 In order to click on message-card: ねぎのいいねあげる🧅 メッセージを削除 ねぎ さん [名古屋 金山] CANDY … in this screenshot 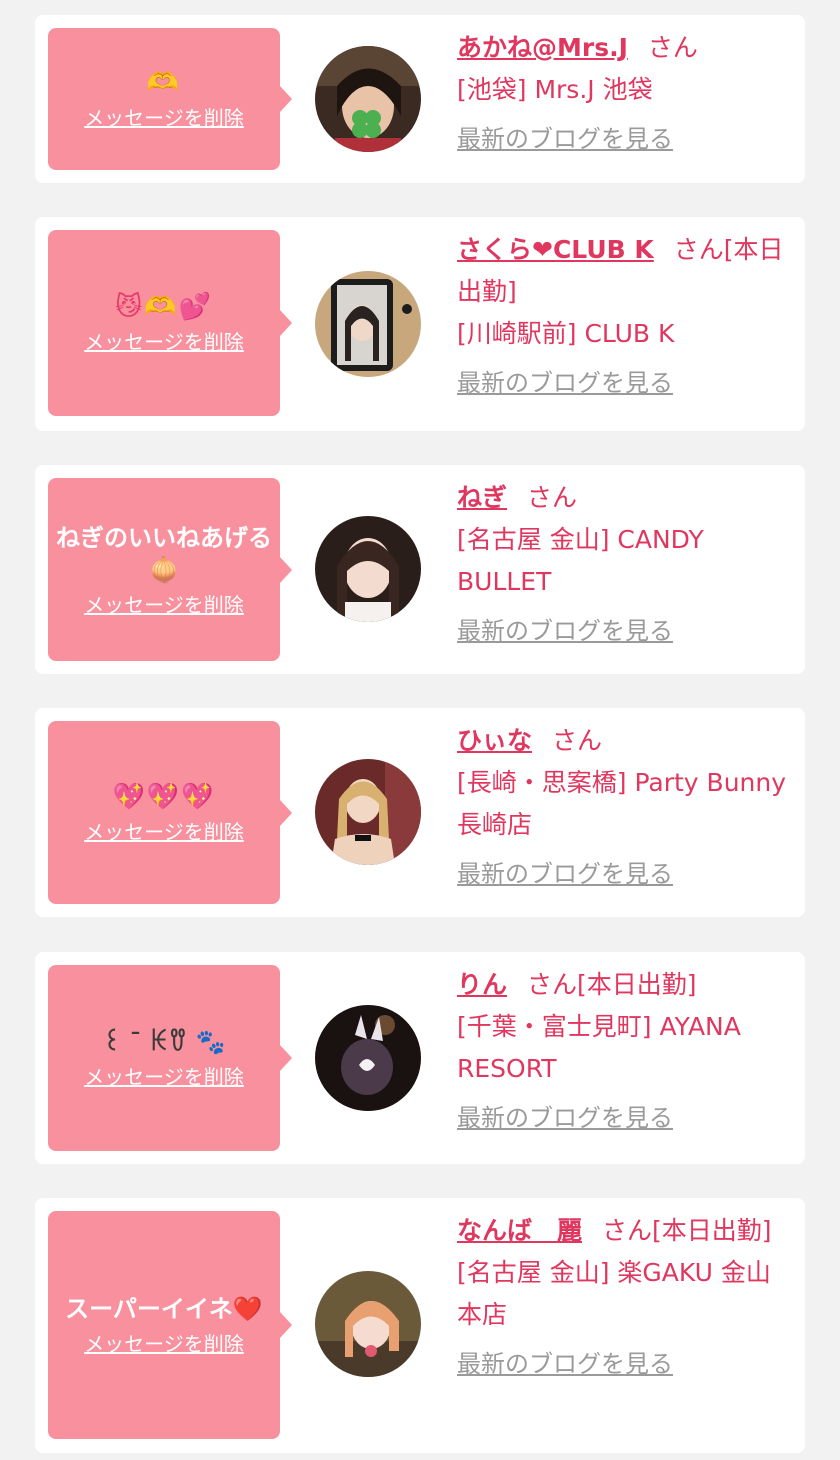, I will do `click(420, 569)`.